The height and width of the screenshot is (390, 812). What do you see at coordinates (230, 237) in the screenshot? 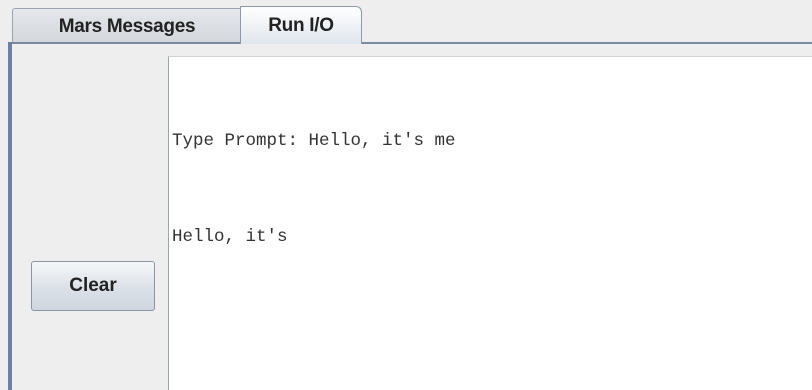
I see `console-line: Hello, it's` at bounding box center [230, 237].